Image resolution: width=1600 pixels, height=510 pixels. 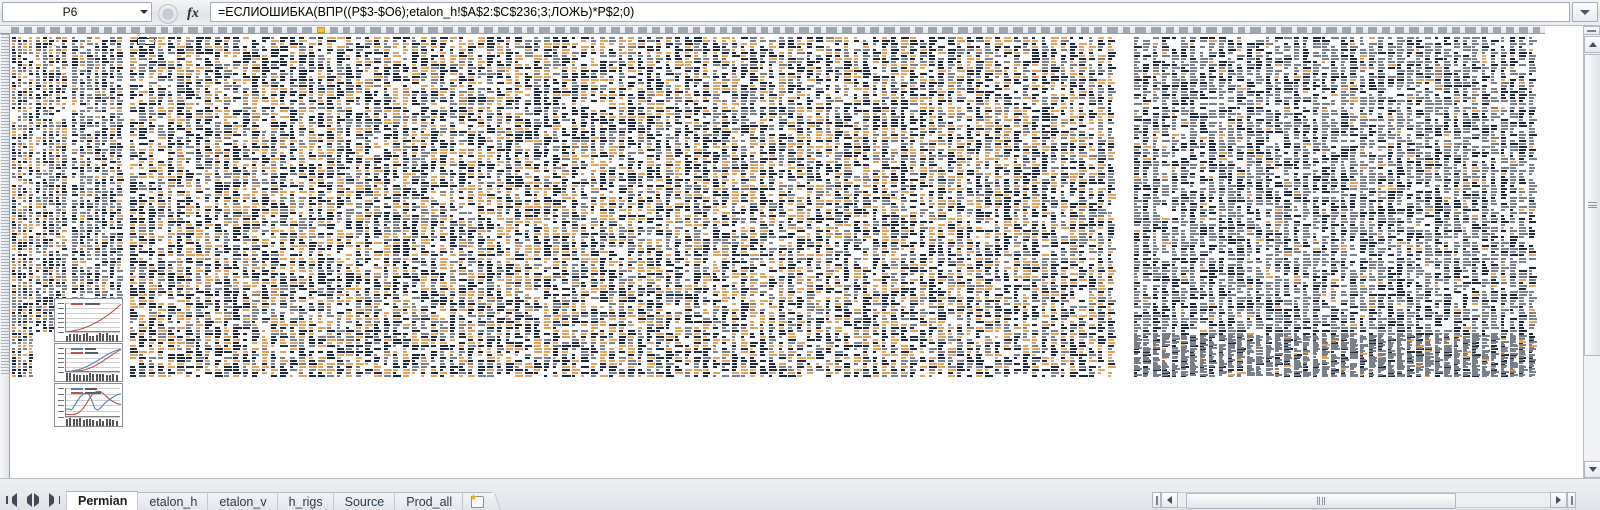 What do you see at coordinates (1156, 500) in the screenshot?
I see `split-handle-icon` at bounding box center [1156, 500].